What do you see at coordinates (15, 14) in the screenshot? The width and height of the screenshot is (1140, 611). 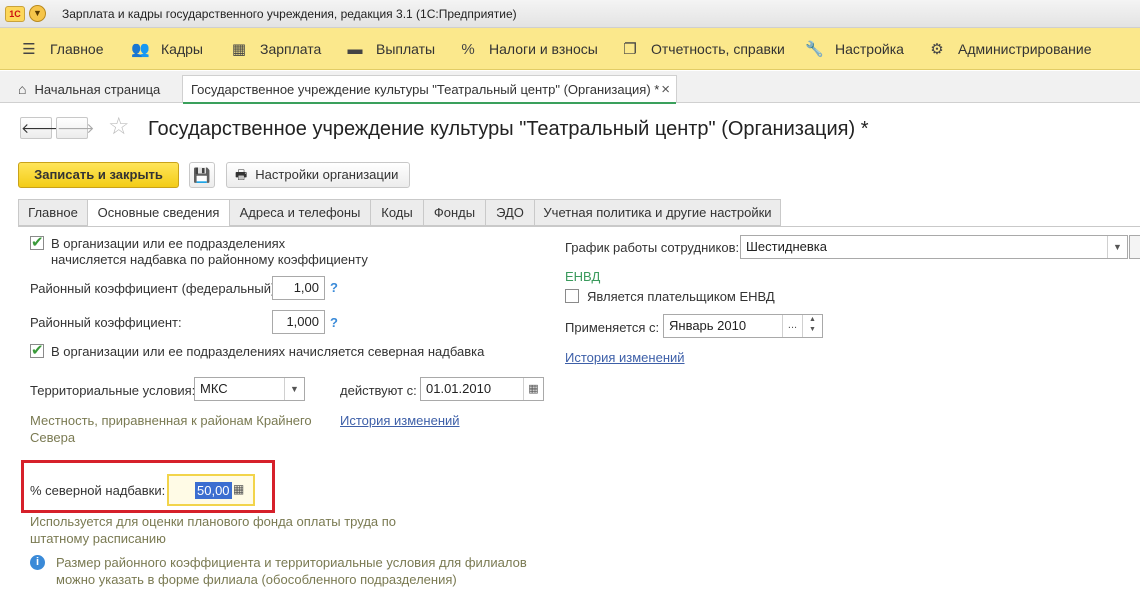 I see `app-logo: 1С` at bounding box center [15, 14].